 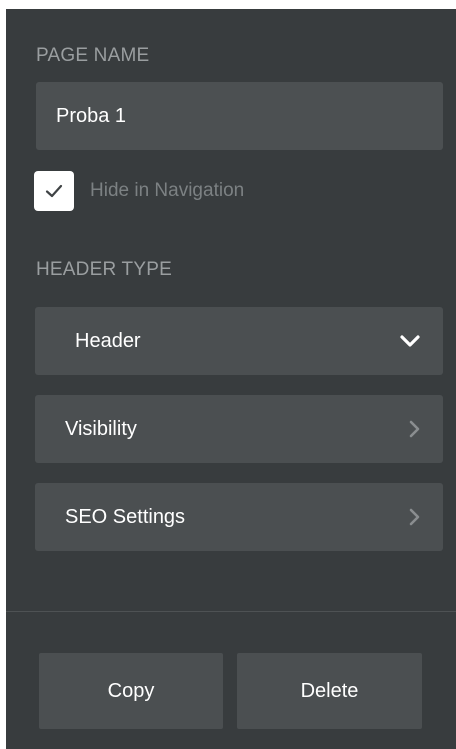 I want to click on seo-settings-row: SEO Settings, so click(x=239, y=517).